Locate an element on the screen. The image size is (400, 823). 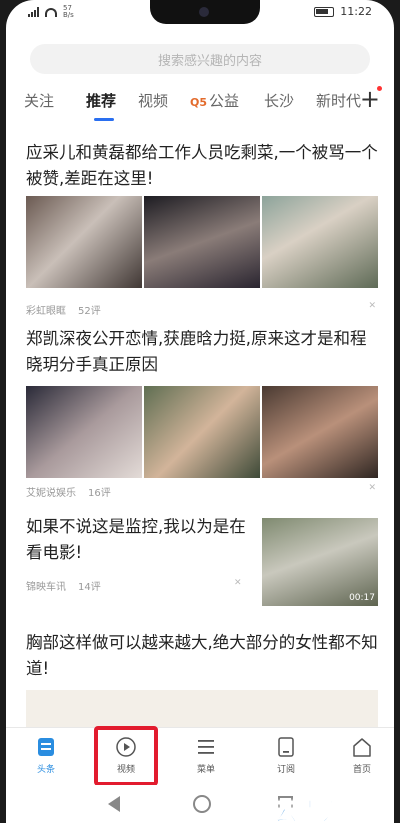
article-meta: 艾妮说娱乐 16评 is located at coordinates (68, 491).